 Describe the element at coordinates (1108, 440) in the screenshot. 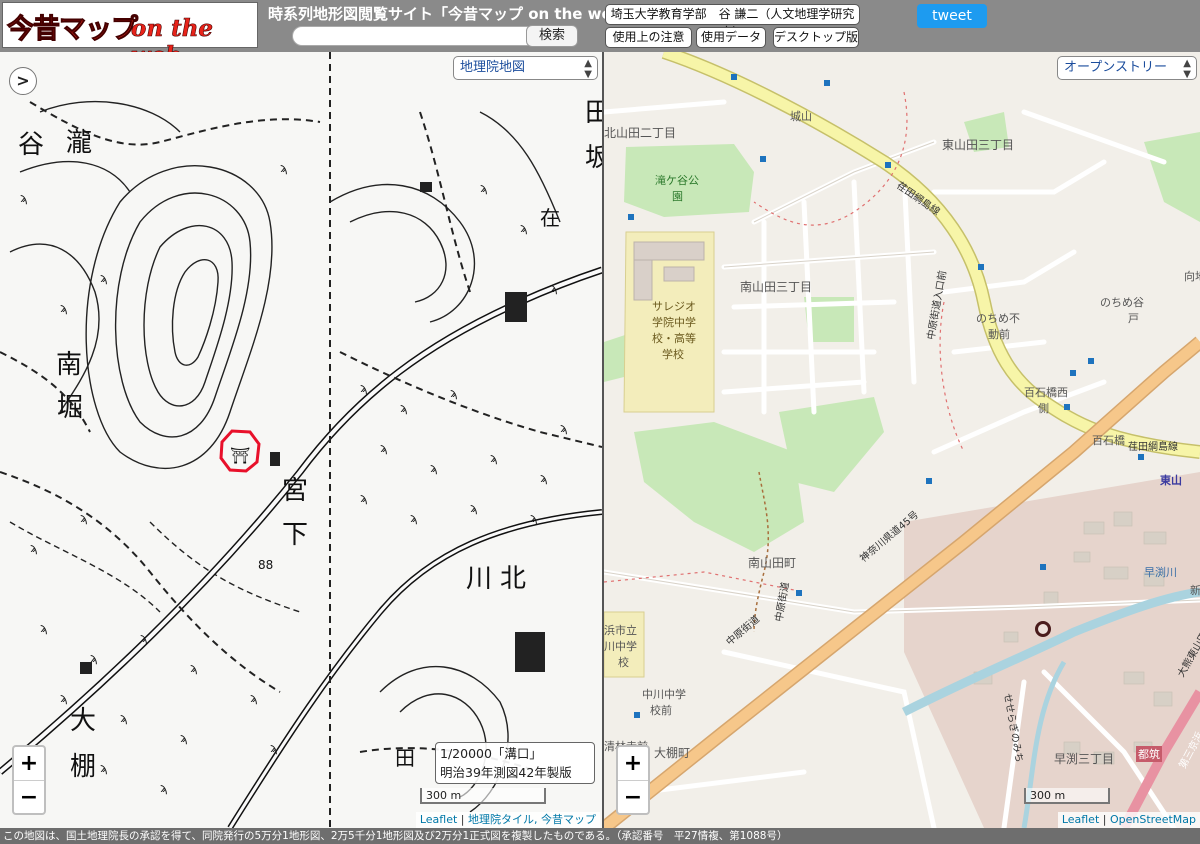

I see `map-label: 百石橋` at that location.